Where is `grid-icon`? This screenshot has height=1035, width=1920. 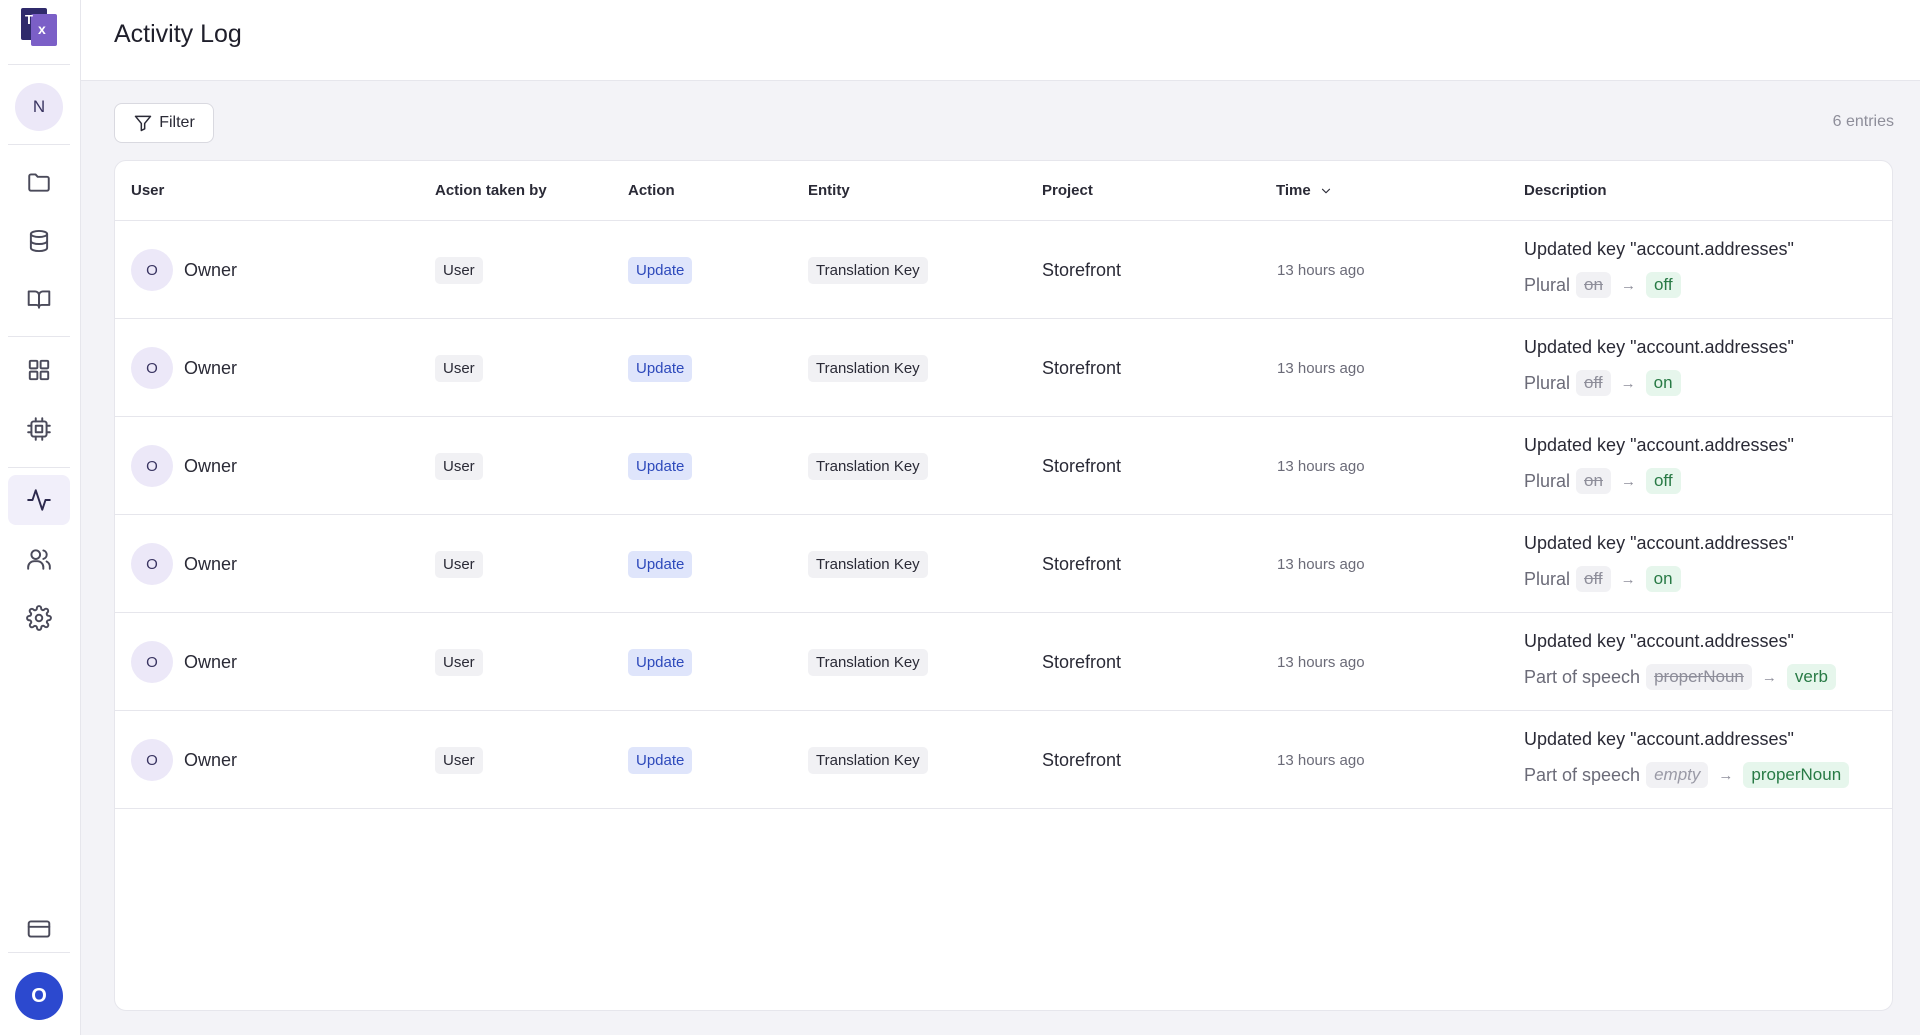
grid-icon is located at coordinates (39, 370).